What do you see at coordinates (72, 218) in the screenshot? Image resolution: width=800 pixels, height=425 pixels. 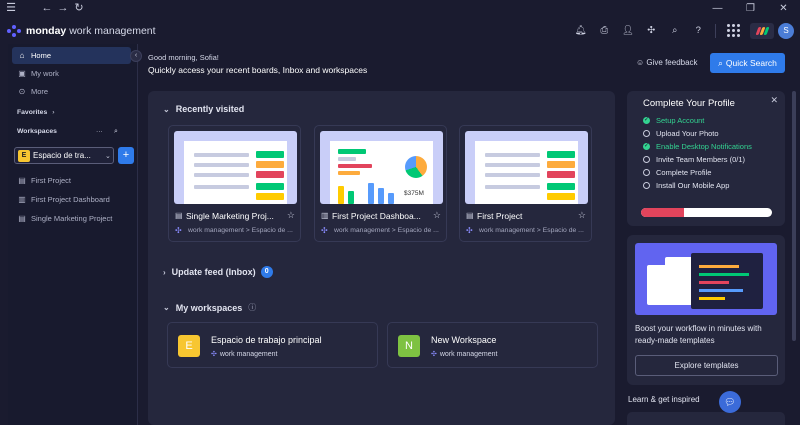 I see `sidebar-item-single-marketing-project: ▤ Single Marketing Project` at bounding box center [72, 218].